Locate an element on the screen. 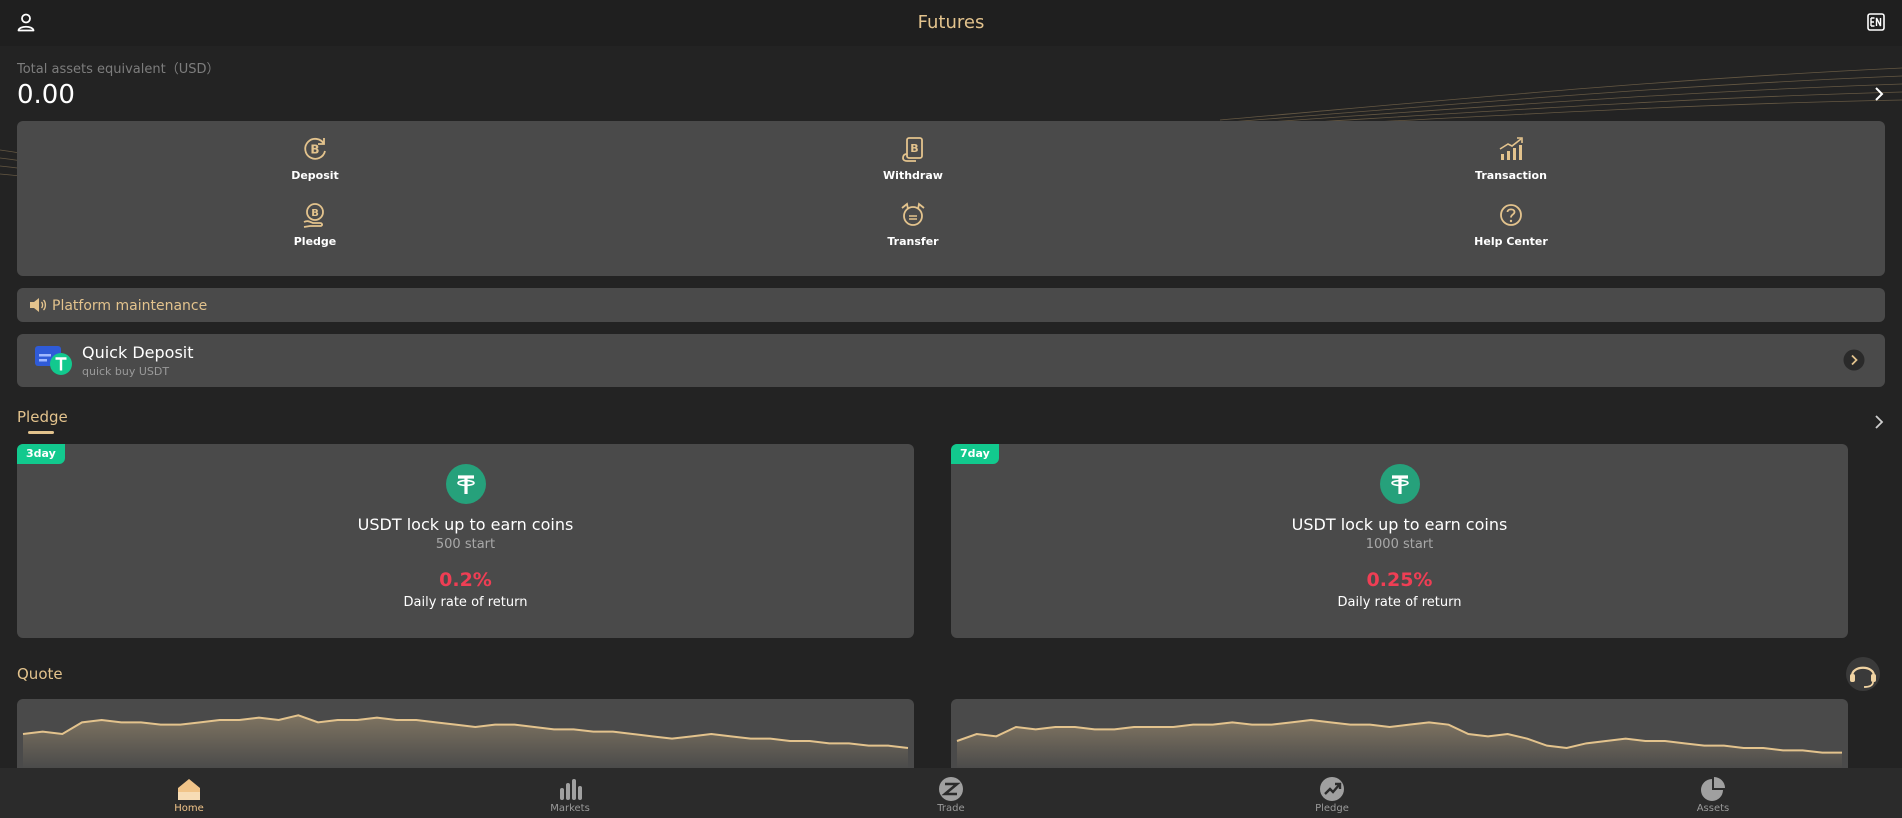 The width and height of the screenshot is (1902, 818). pledge-title-underline is located at coordinates (41, 432).